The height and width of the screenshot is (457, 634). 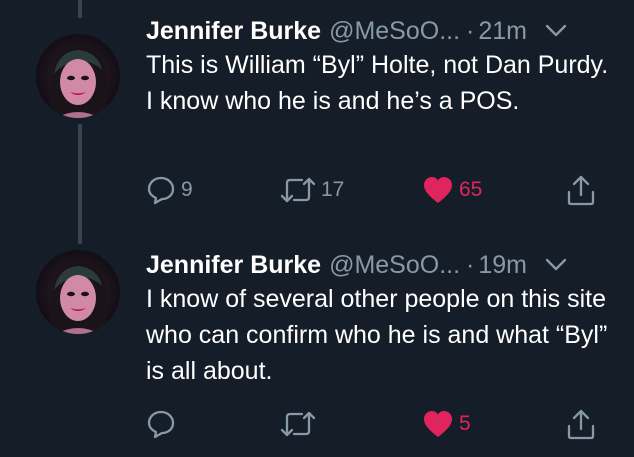 What do you see at coordinates (333, 189) in the screenshot?
I see `retweet-count: 17` at bounding box center [333, 189].